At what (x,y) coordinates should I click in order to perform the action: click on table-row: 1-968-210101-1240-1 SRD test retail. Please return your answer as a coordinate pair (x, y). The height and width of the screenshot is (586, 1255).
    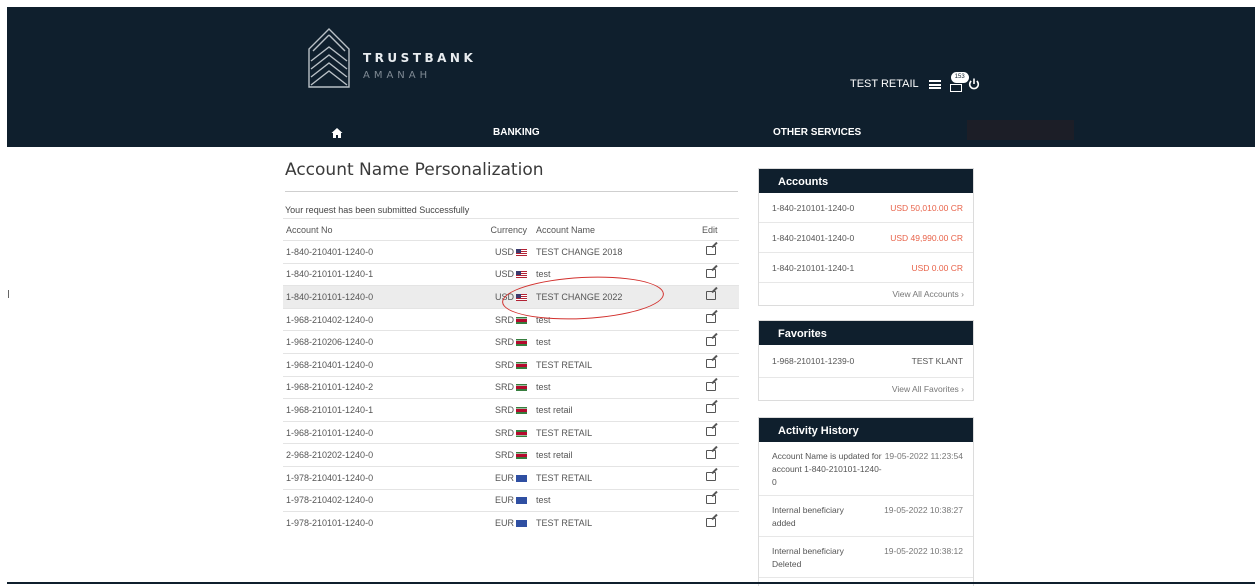
    Looking at the image, I should click on (511, 410).